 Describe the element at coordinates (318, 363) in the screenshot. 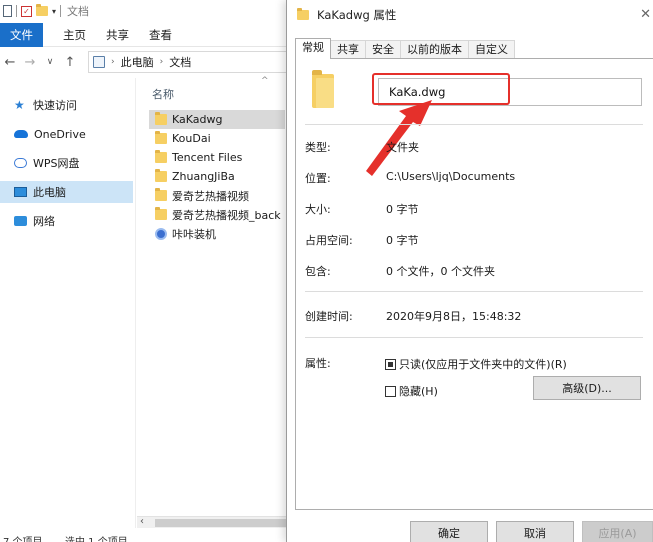

I see `attributes-label: 属性:` at that location.